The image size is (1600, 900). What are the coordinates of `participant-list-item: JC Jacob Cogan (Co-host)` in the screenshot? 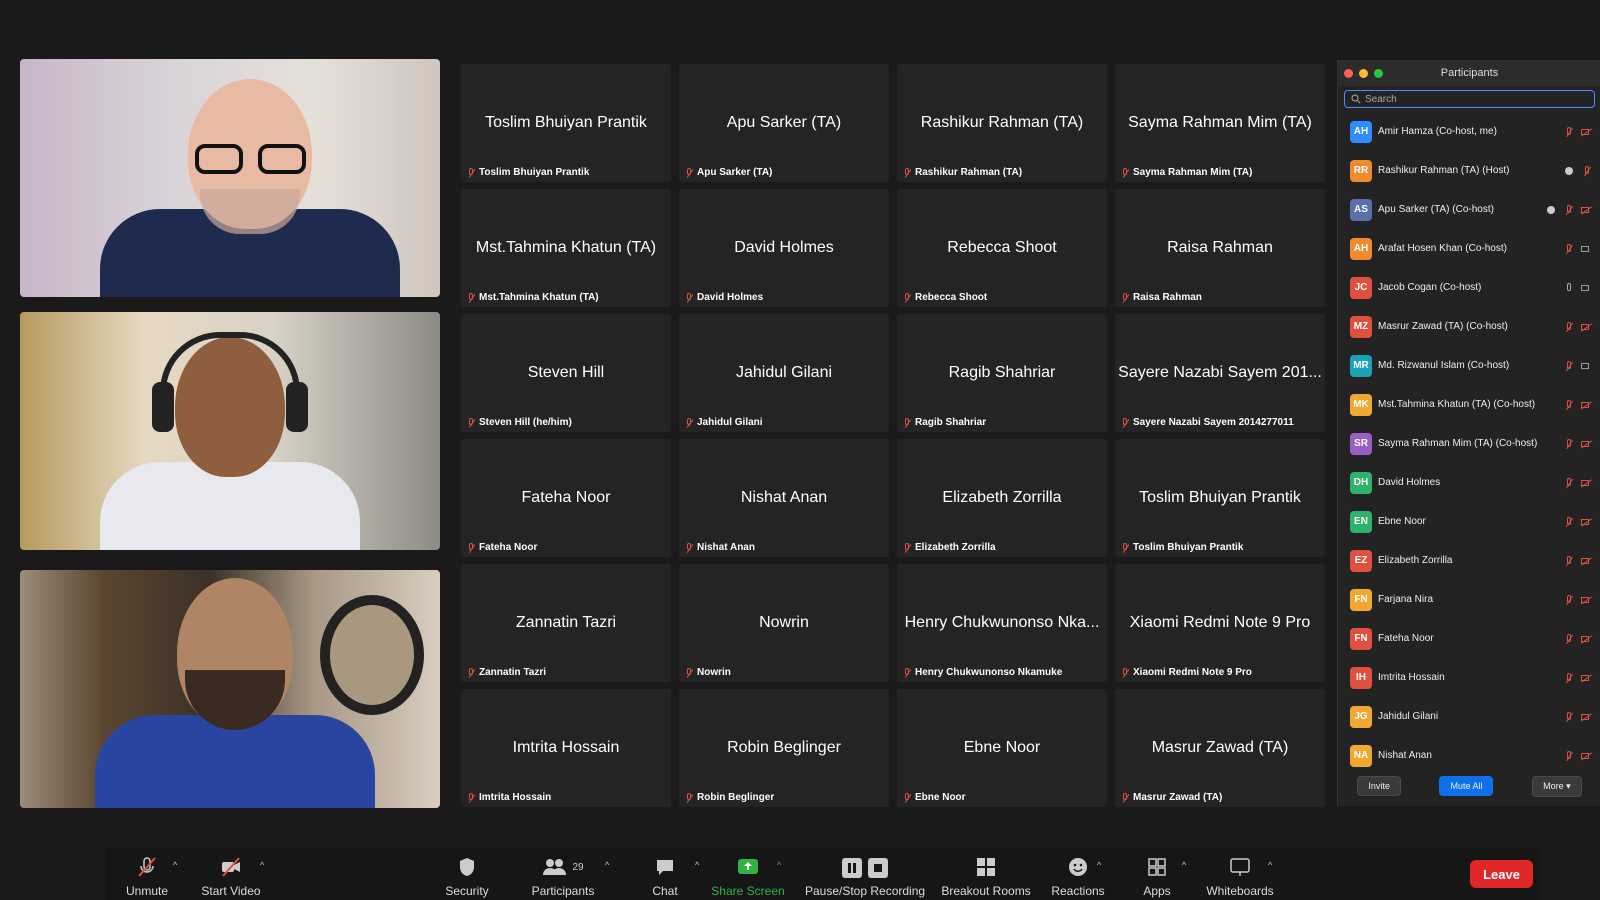 It's located at (1469, 287).